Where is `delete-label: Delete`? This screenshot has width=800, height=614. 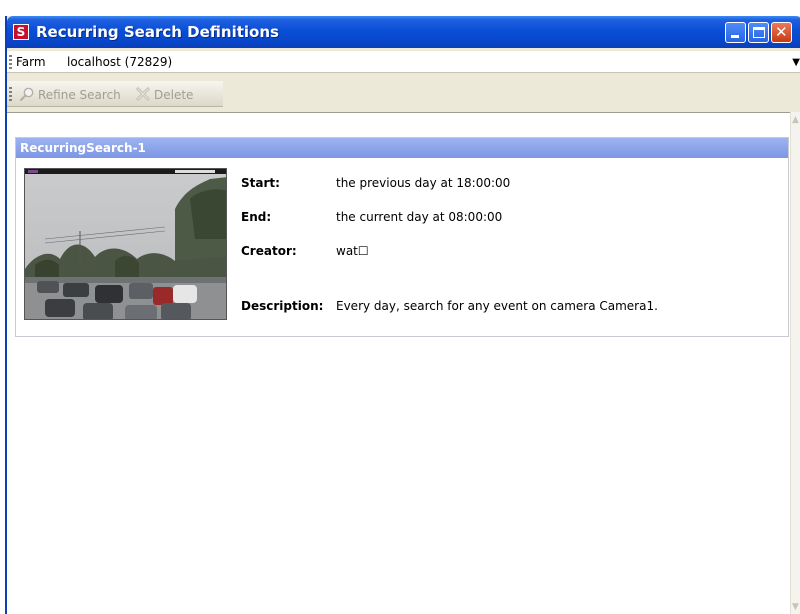 delete-label: Delete is located at coordinates (174, 95).